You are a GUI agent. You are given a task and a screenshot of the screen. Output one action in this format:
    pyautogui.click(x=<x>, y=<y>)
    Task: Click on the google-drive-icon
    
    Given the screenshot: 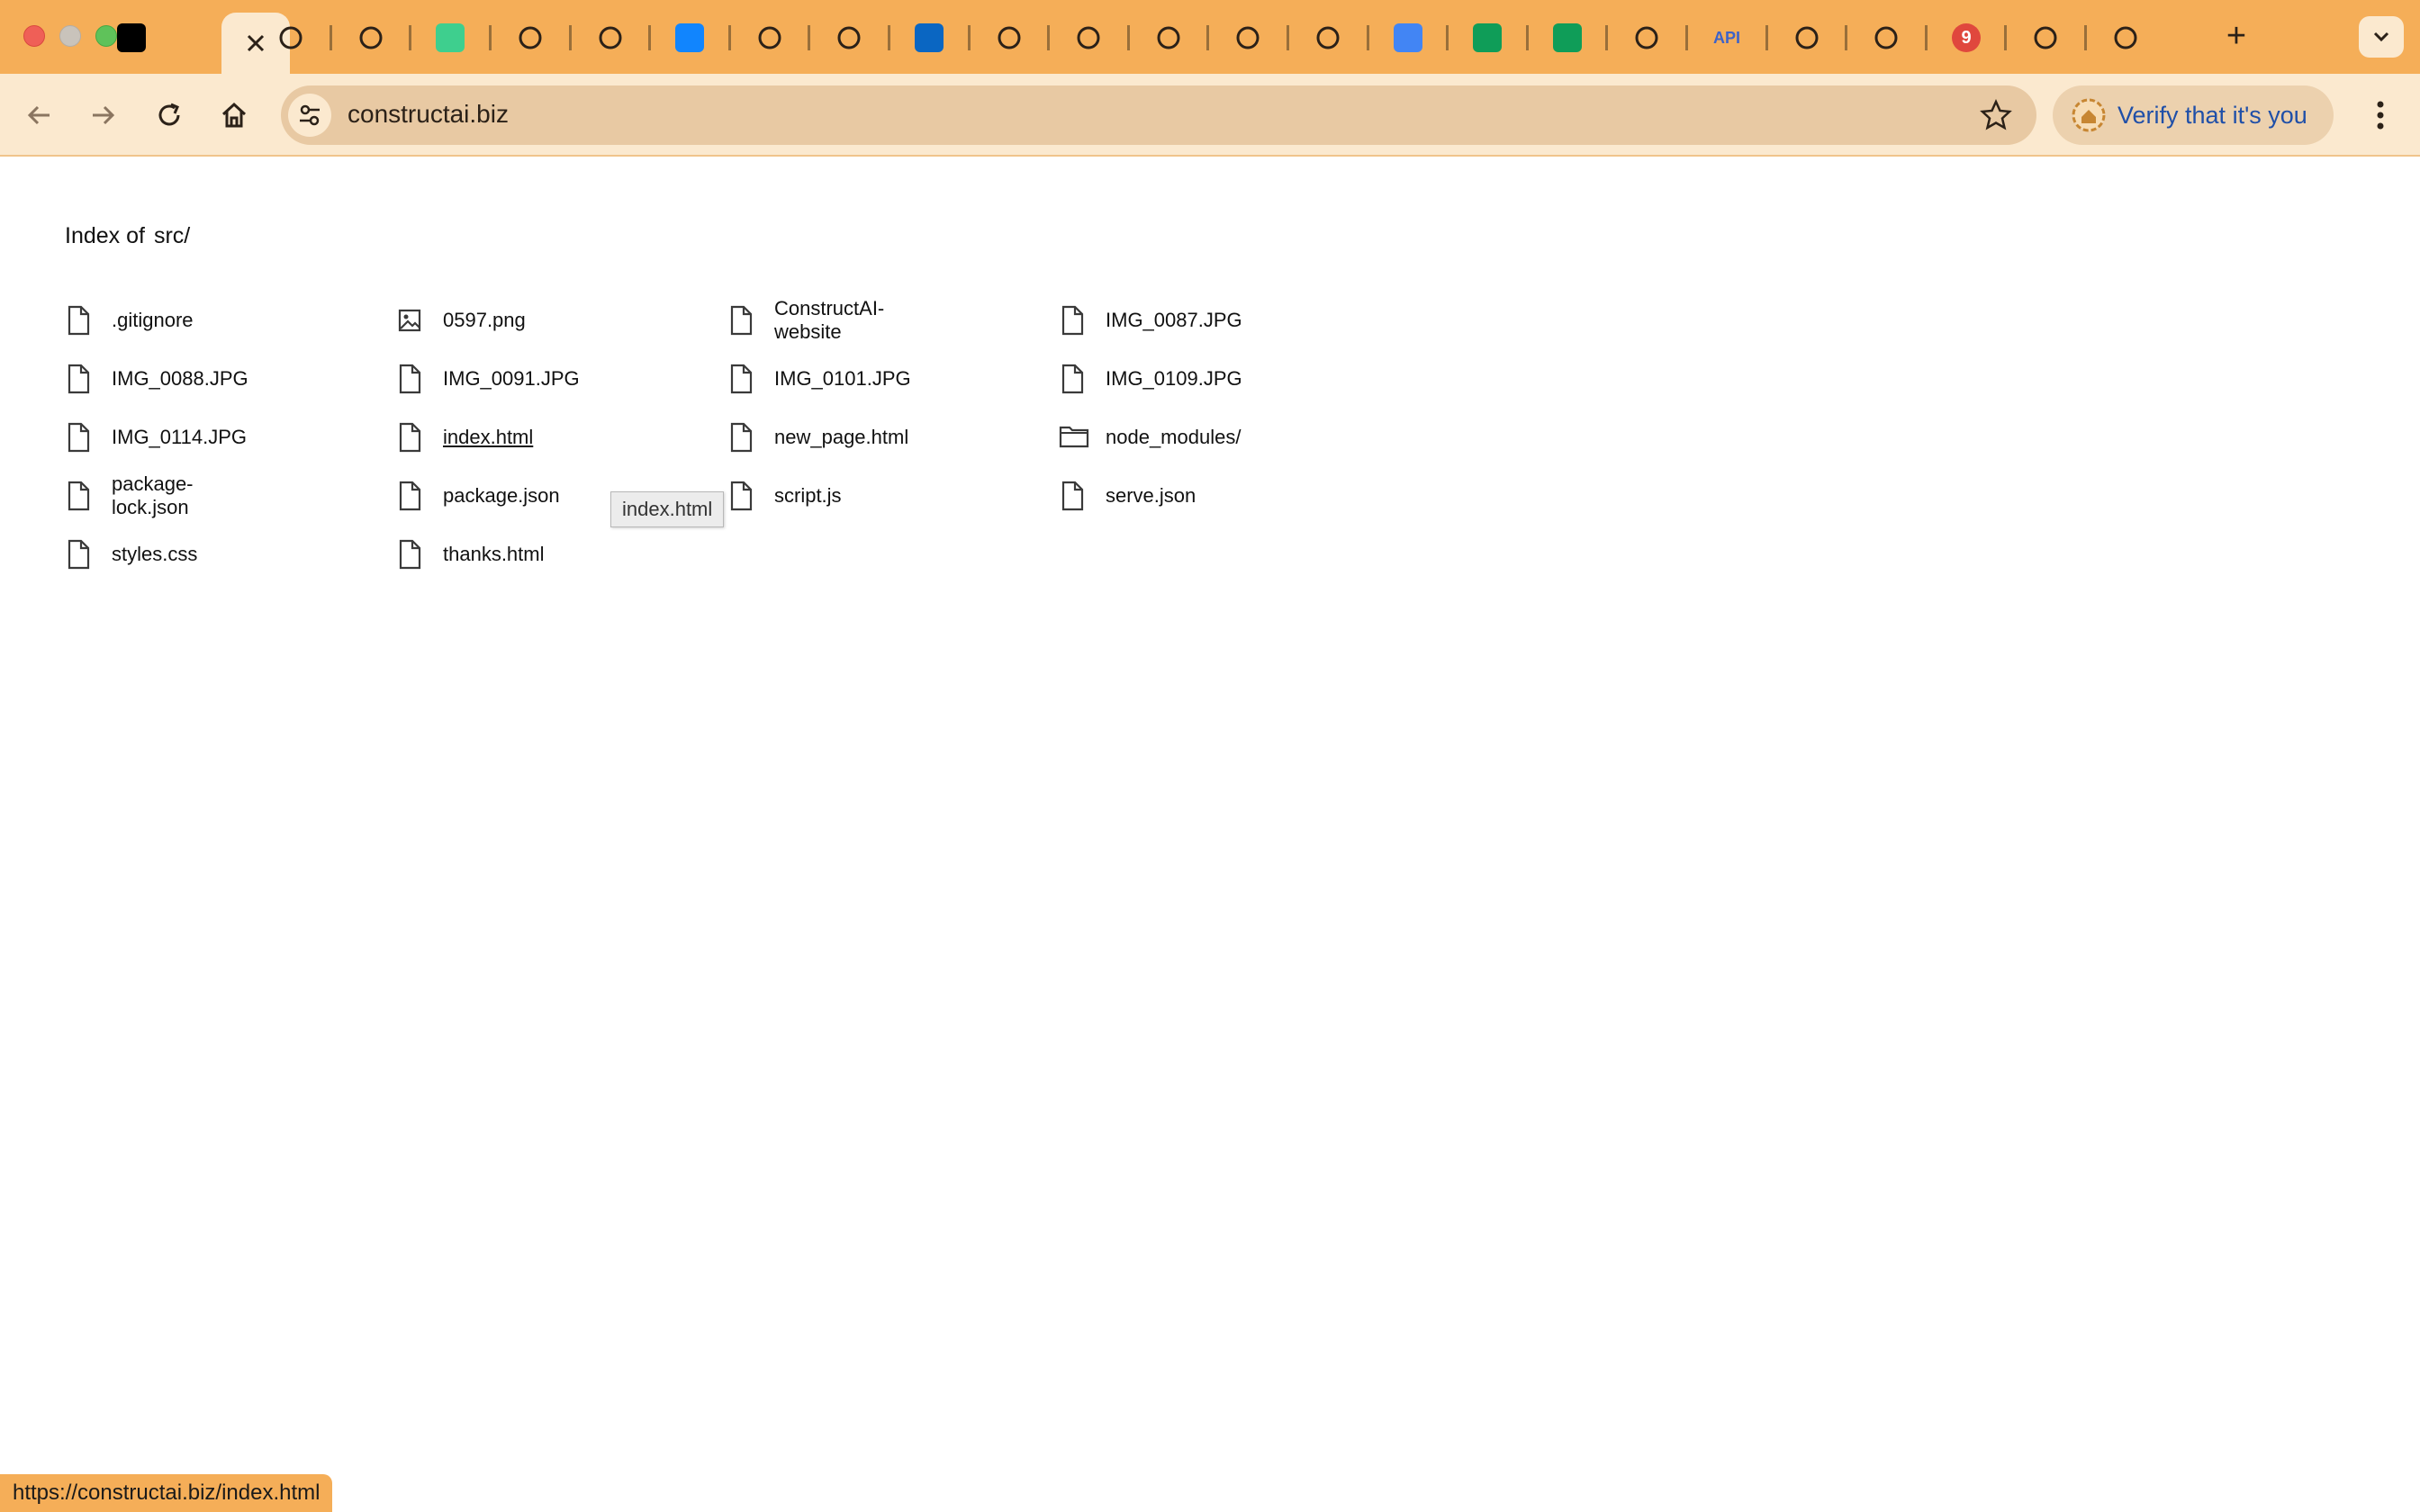 What is the action you would take?
    pyautogui.click(x=1328, y=38)
    